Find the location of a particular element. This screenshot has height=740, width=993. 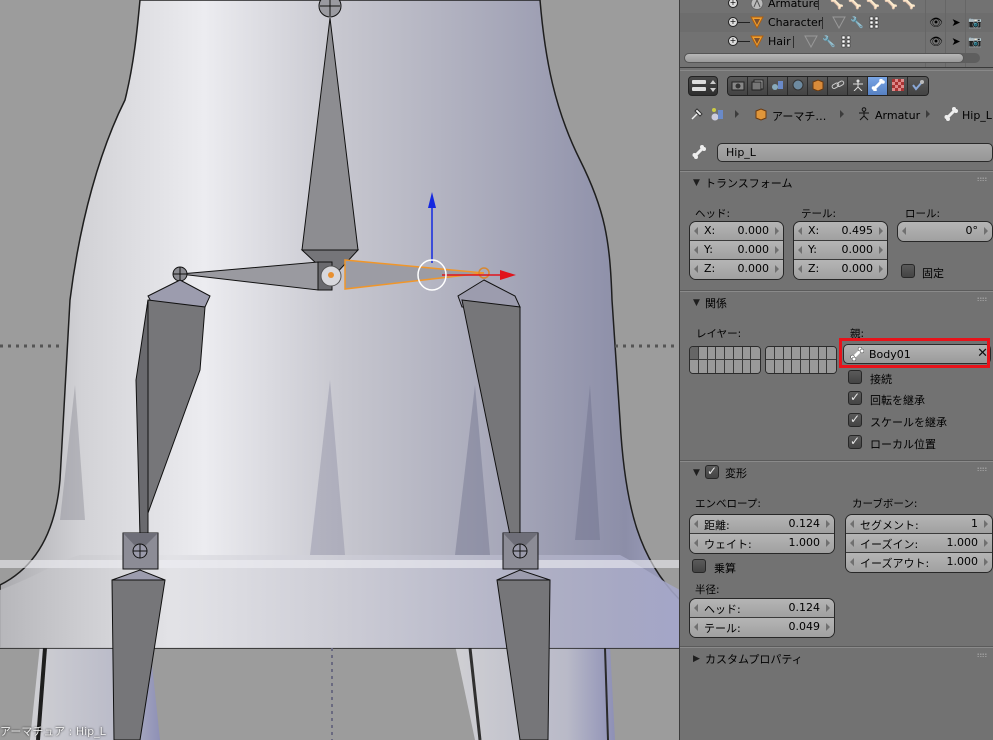

panel-header-custom-properties: ▶ カスタムプロパティ is located at coordinates (836, 657).